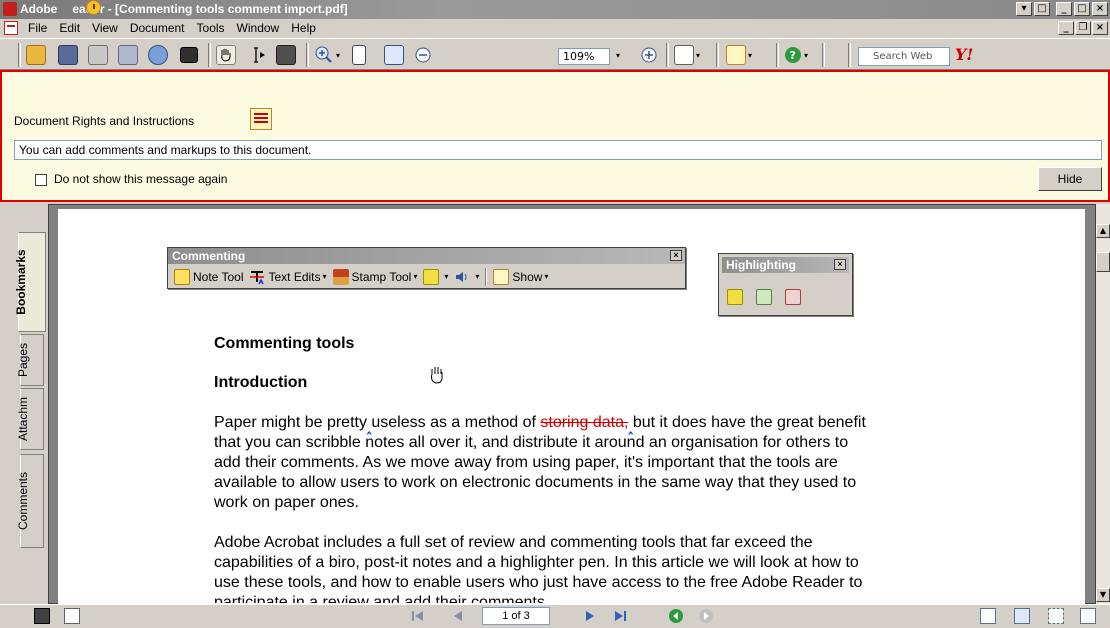  I want to click on doc-minimize-button: _, so click(1066, 28).